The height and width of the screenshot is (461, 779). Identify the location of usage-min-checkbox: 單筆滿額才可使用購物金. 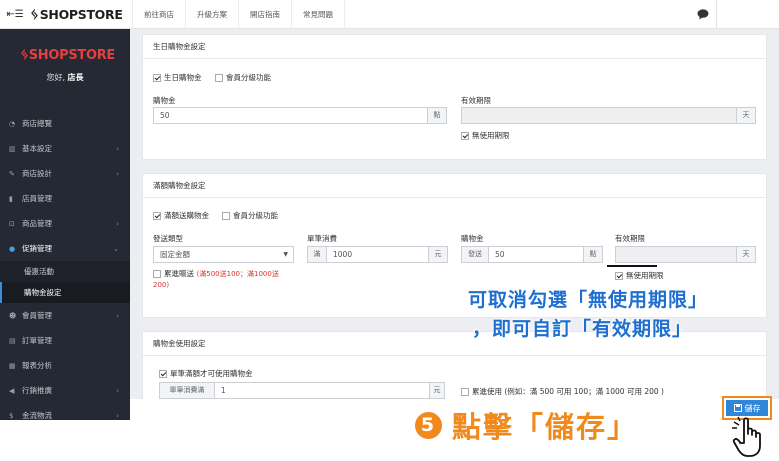
(206, 373).